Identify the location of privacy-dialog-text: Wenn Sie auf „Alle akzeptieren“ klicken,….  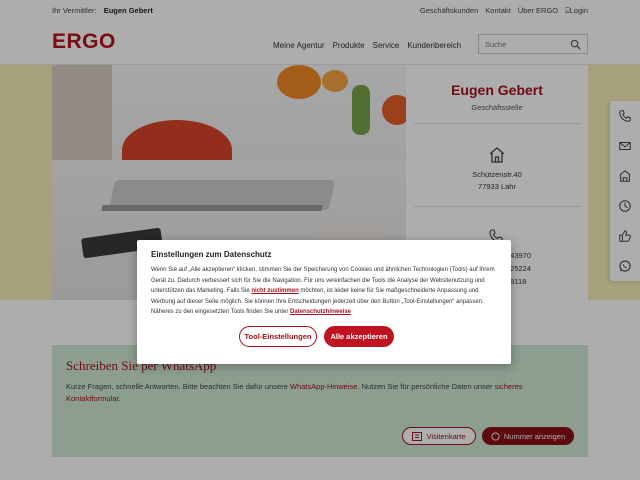
(326, 291).